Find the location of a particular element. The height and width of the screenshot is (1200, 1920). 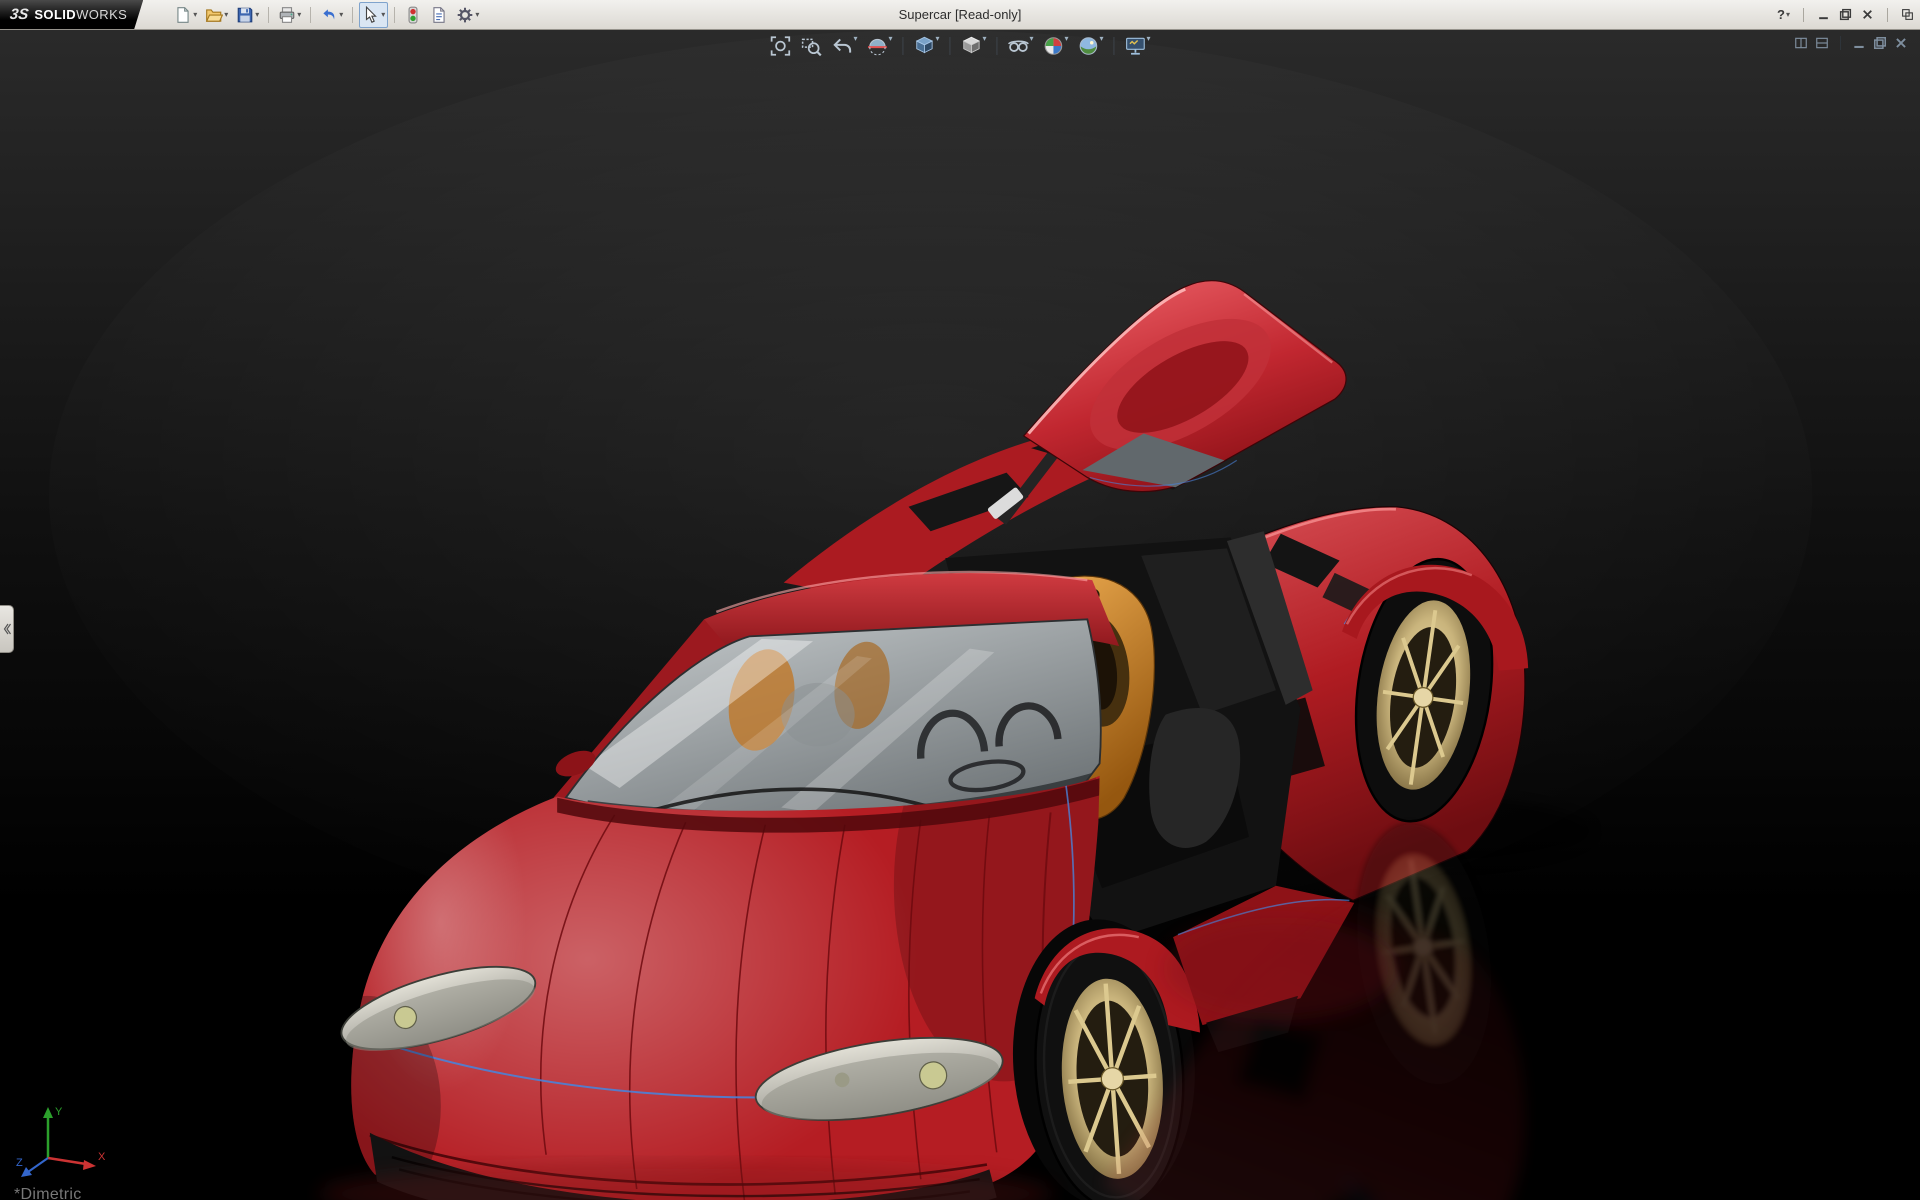

view-settings-dropdown-arrow: ▾ is located at coordinates (1149, 39).